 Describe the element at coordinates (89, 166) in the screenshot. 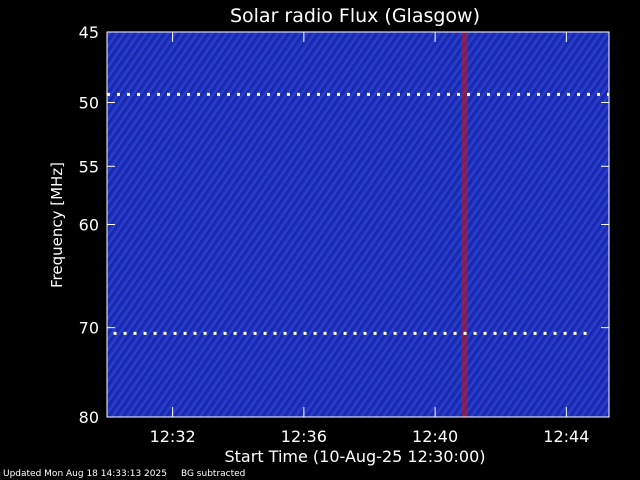

I see `y-tick-label: 55` at that location.